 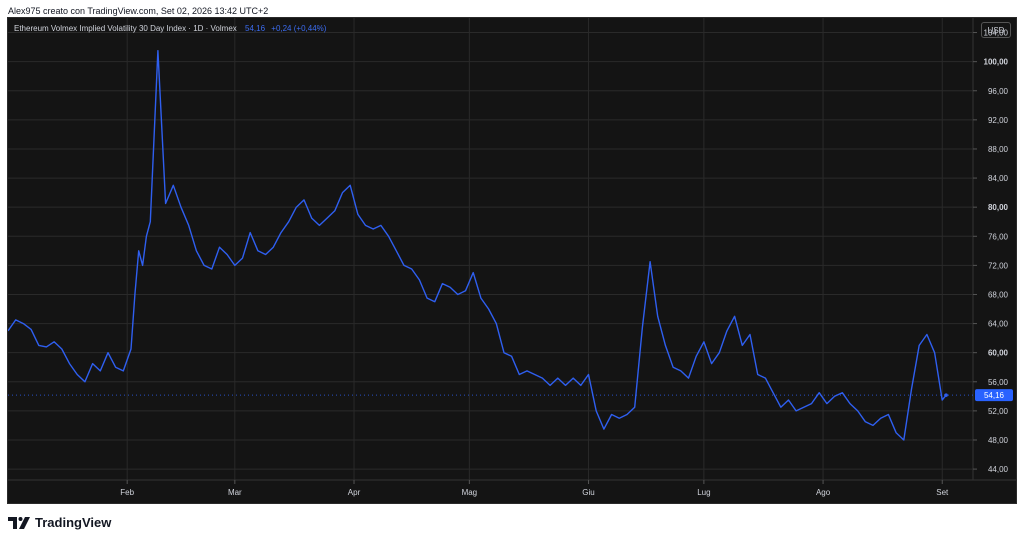 I want to click on currency-button: USD, so click(x=996, y=30).